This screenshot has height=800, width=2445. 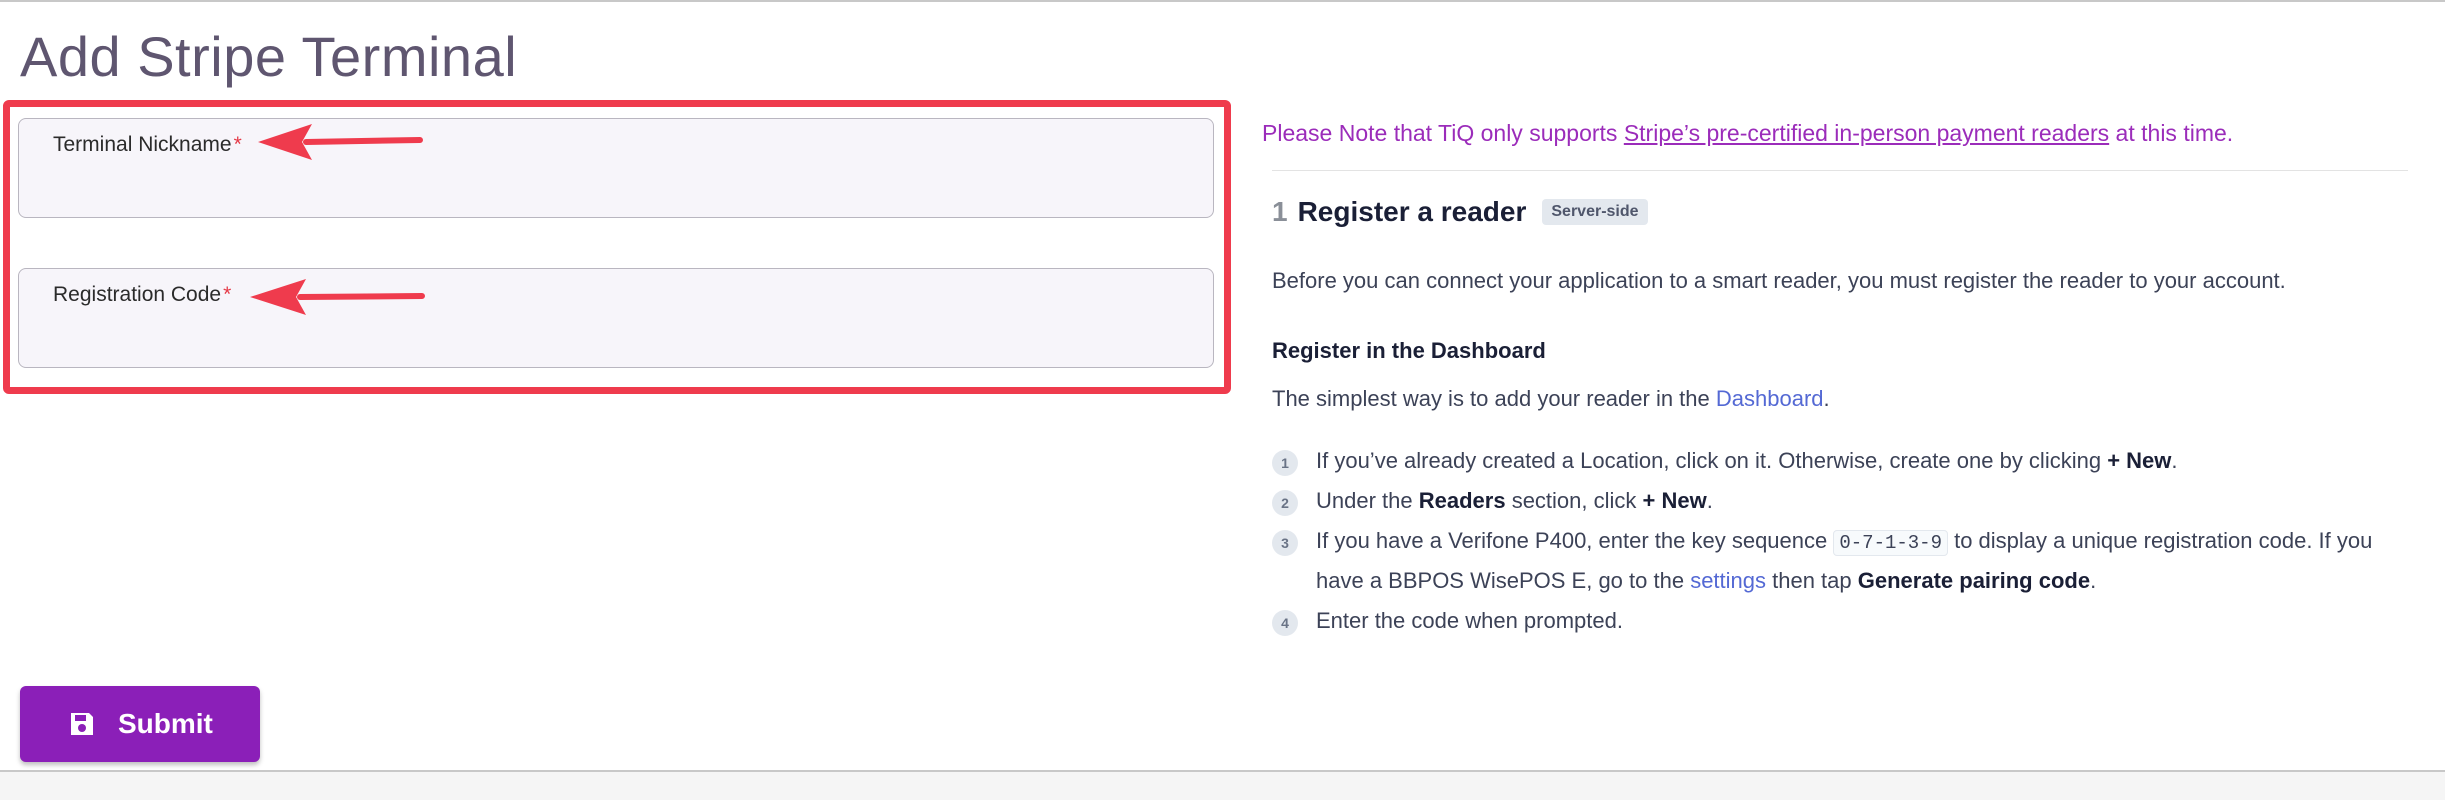 What do you see at coordinates (1409, 350) in the screenshot?
I see `dashboard-subheading: Register in the Dashboard` at bounding box center [1409, 350].